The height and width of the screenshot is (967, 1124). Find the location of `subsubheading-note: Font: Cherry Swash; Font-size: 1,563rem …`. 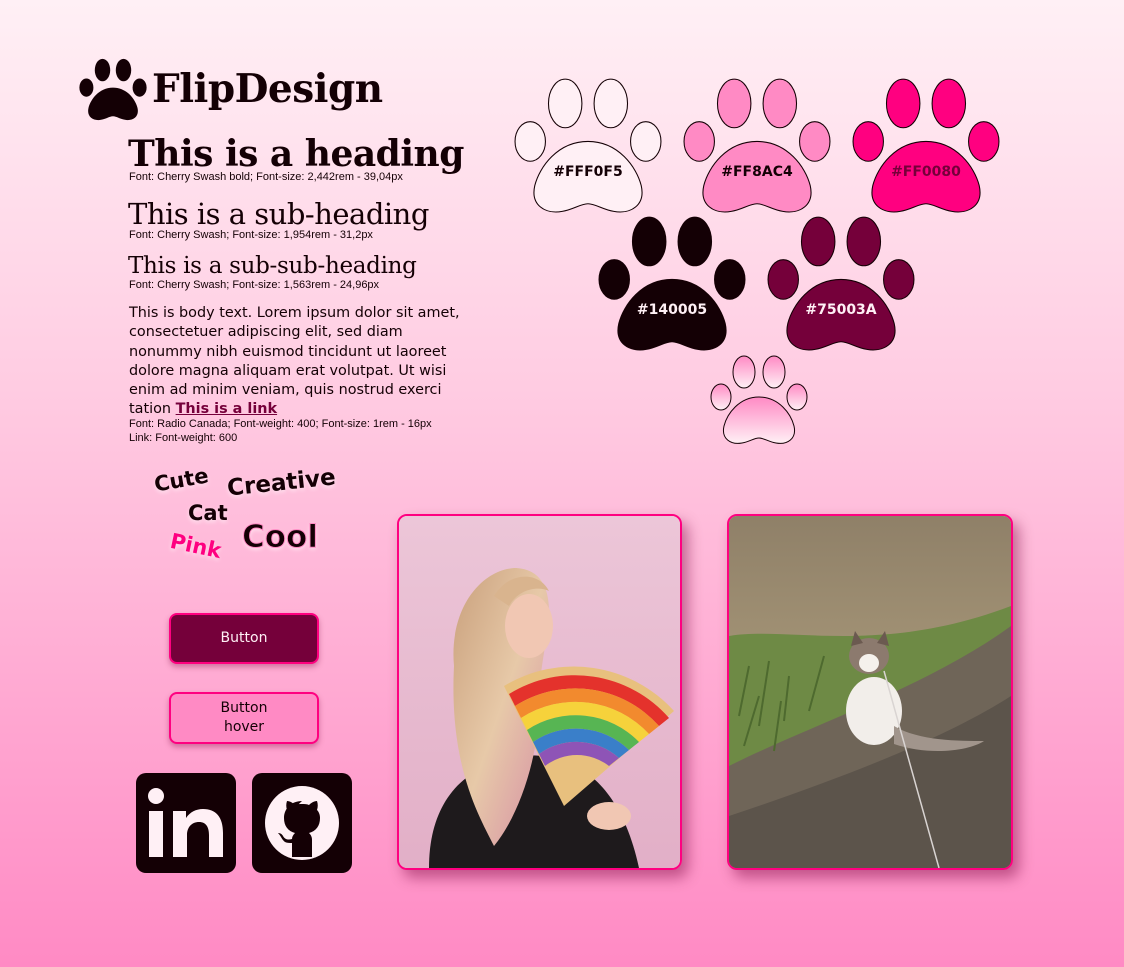

subsubheading-note: Font: Cherry Swash; Font-size: 1,563rem … is located at coordinates (254, 285).